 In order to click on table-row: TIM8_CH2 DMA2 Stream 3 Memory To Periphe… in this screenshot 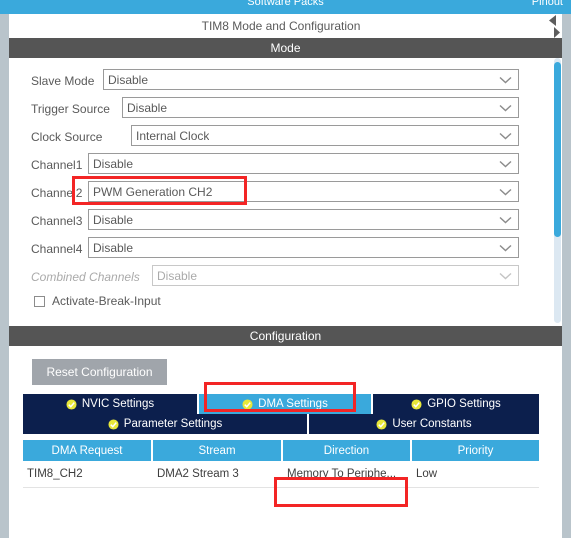, I will do `click(281, 474)`.